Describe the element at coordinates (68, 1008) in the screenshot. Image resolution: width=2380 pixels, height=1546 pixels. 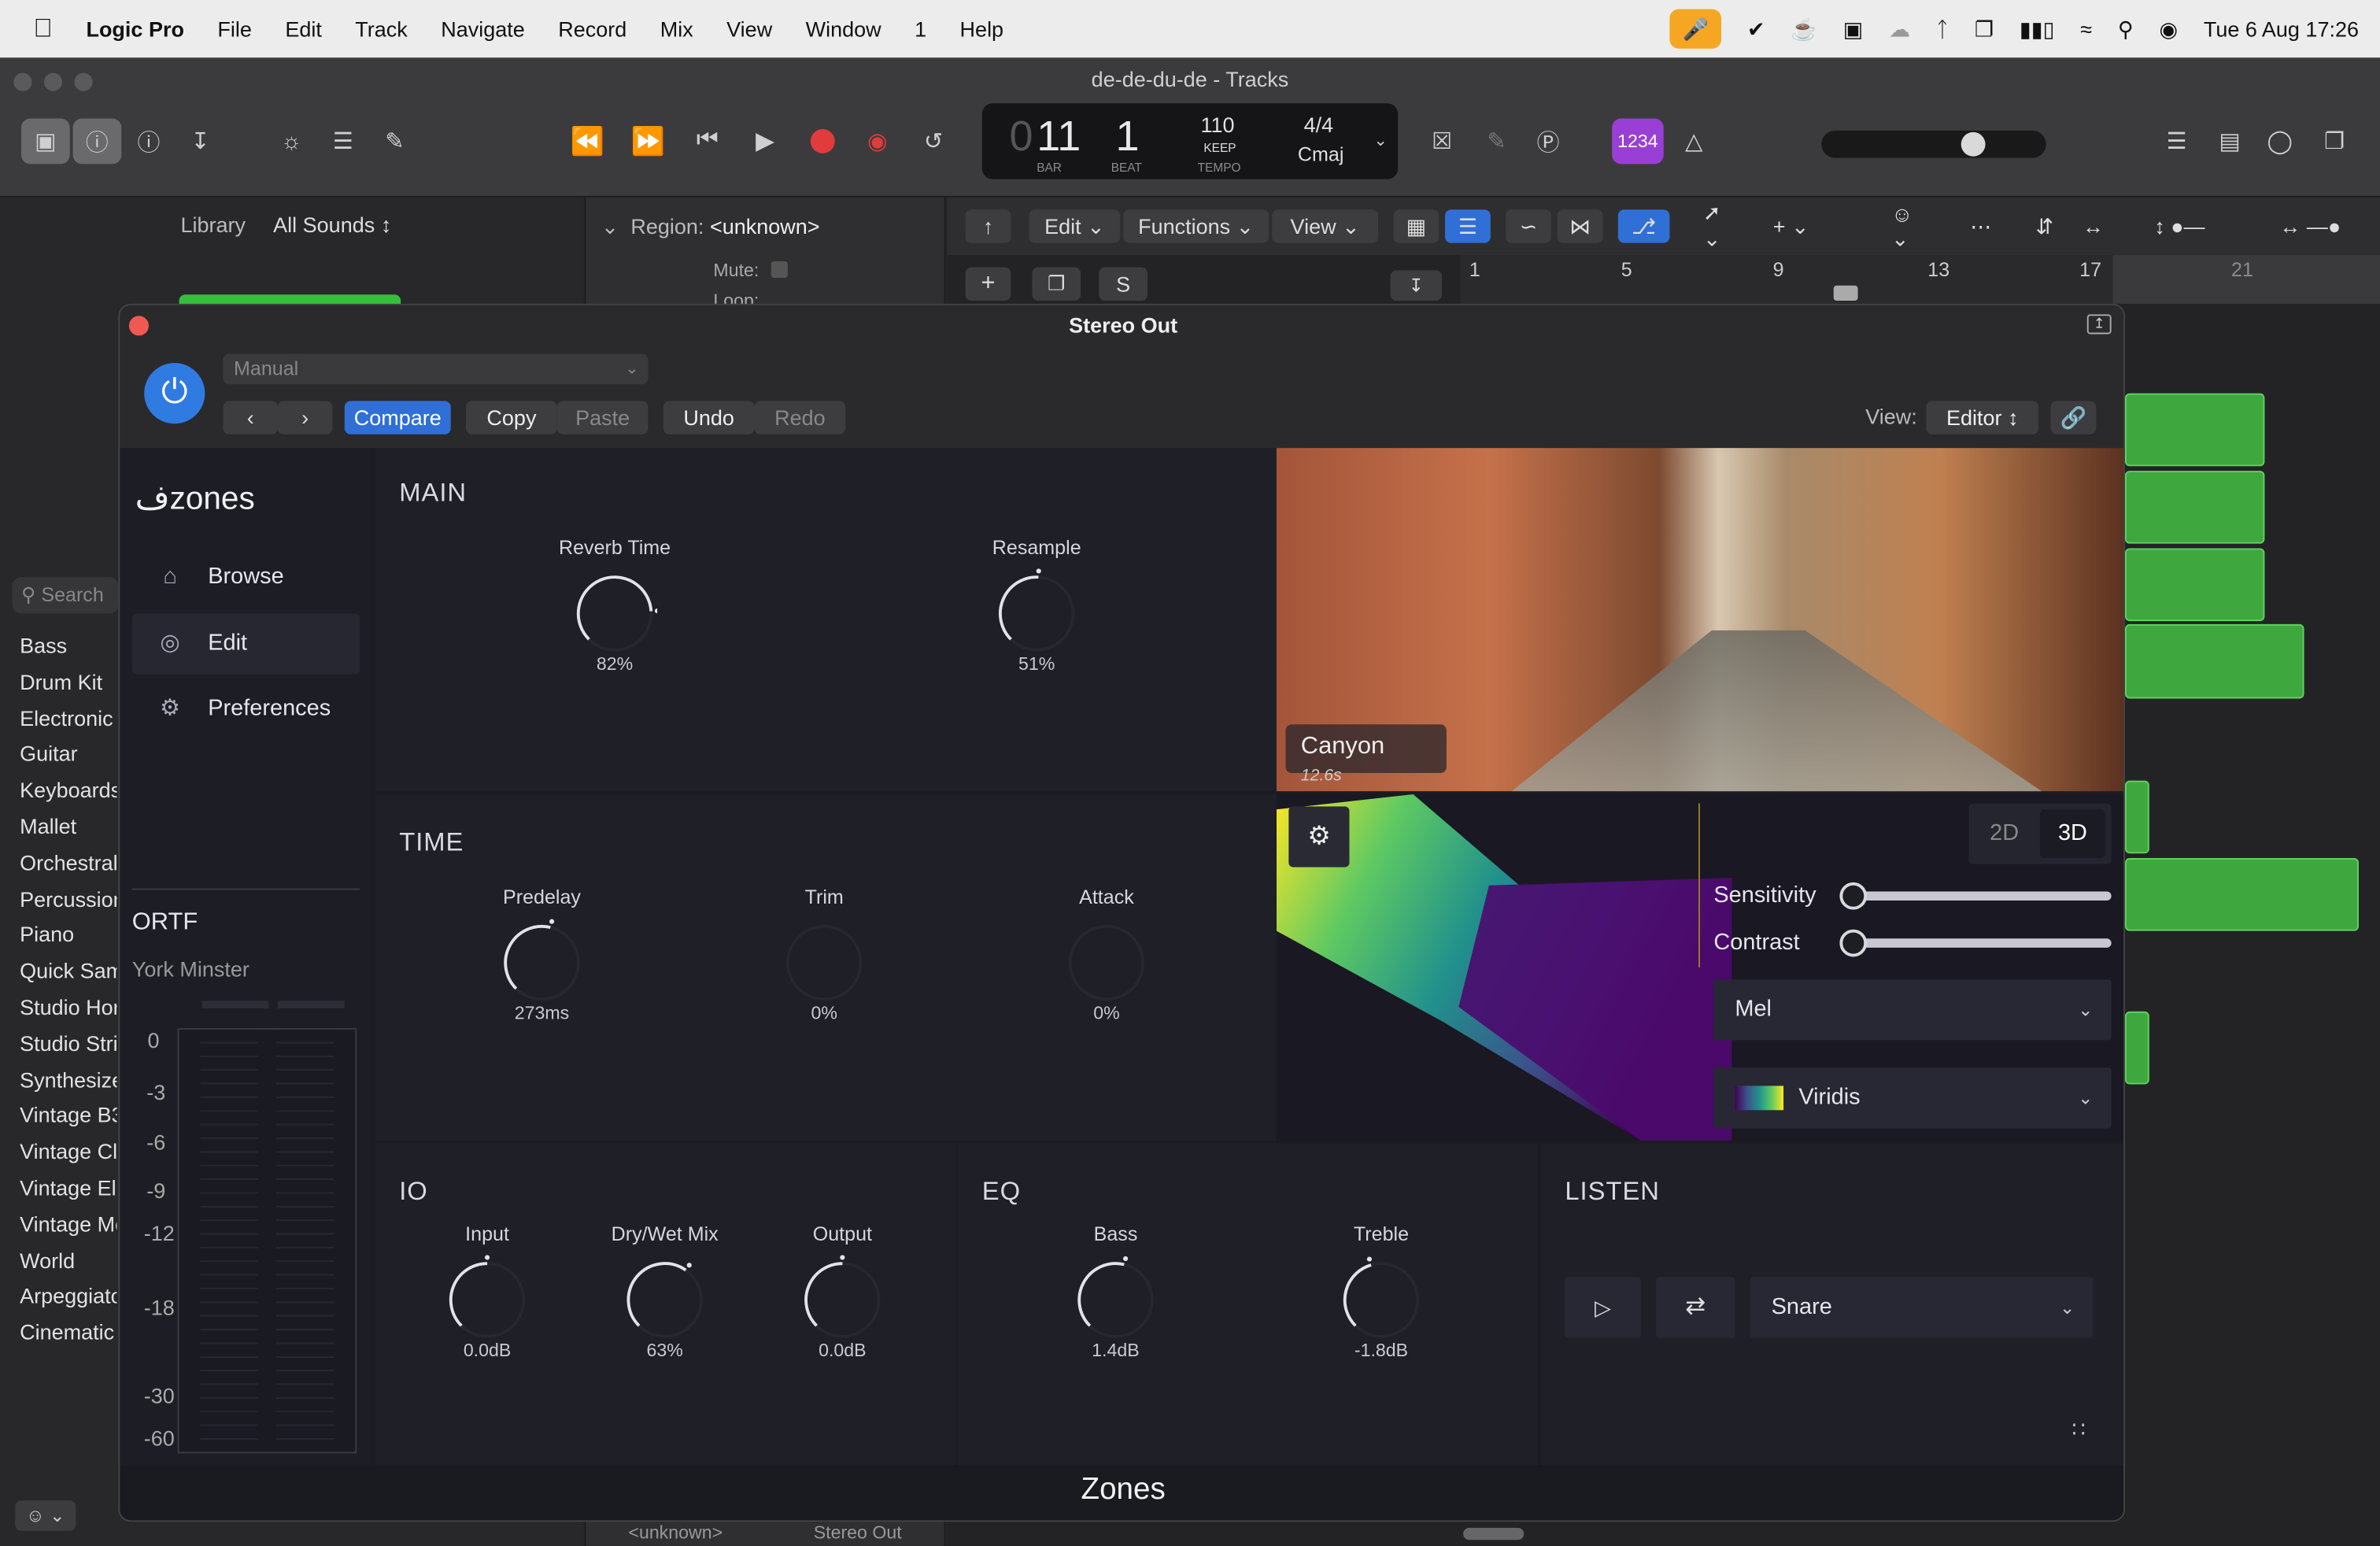
I see `library-category: Studio Horns` at that location.